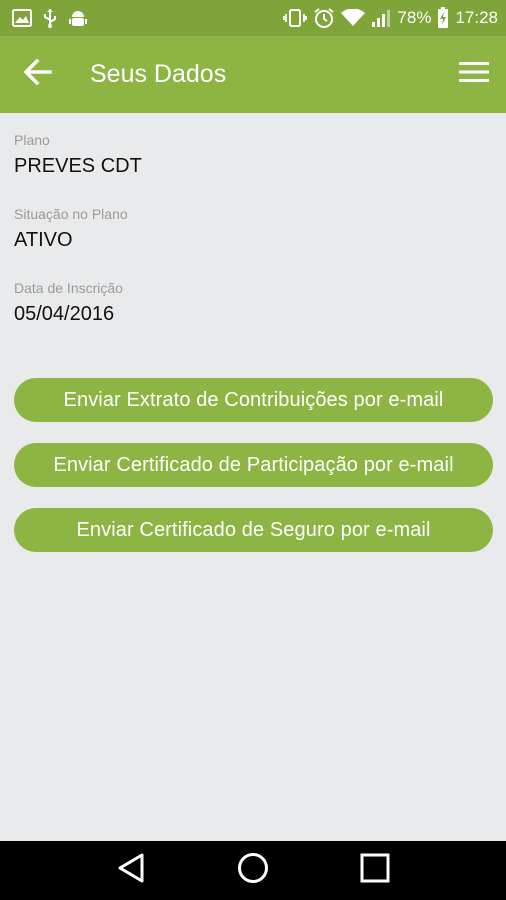 This screenshot has width=506, height=900. Describe the element at coordinates (78, 154) in the screenshot. I see `field-plano: Plano PREVES CDT` at that location.